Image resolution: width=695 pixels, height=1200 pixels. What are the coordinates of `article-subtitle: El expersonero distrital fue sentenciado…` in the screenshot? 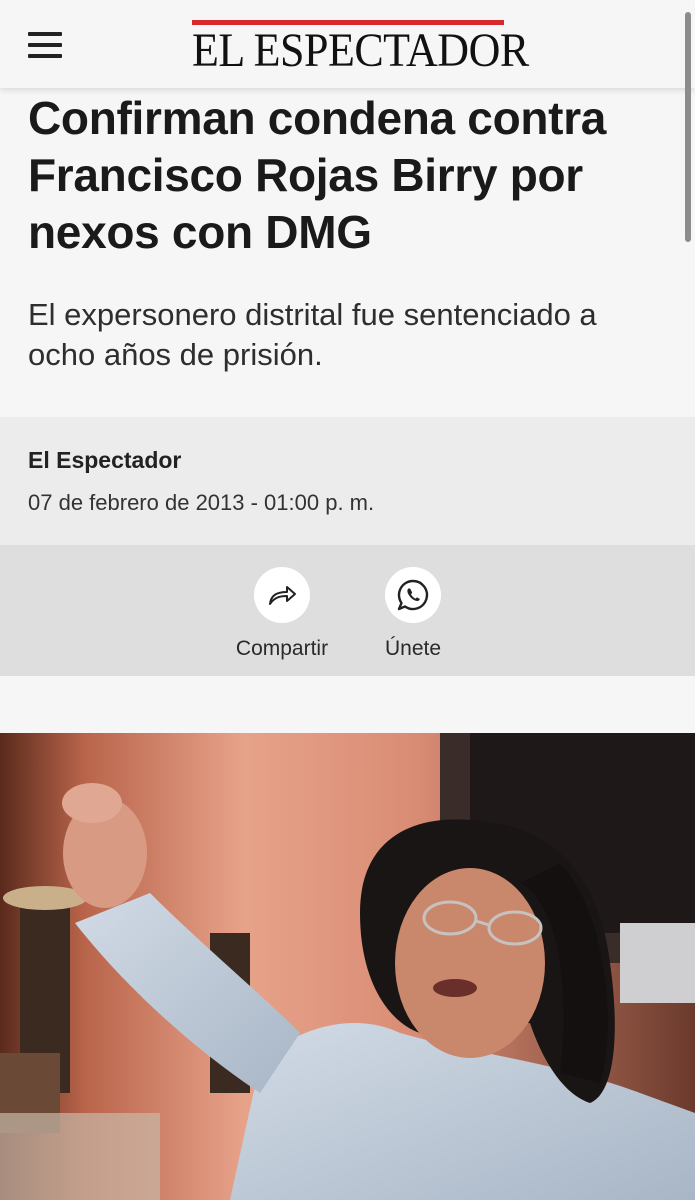 It's located at (312, 334).